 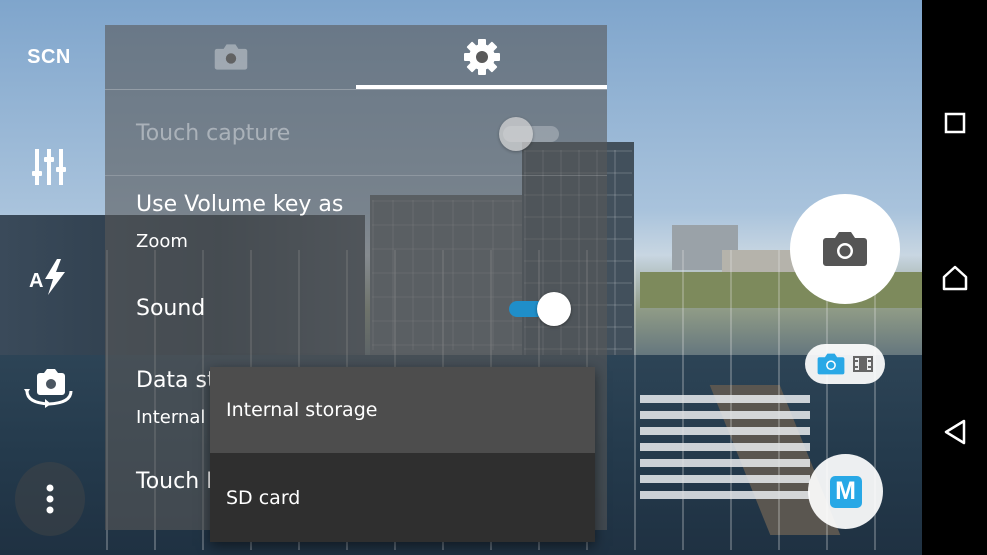 I want to click on sound-toggle, so click(x=538, y=309).